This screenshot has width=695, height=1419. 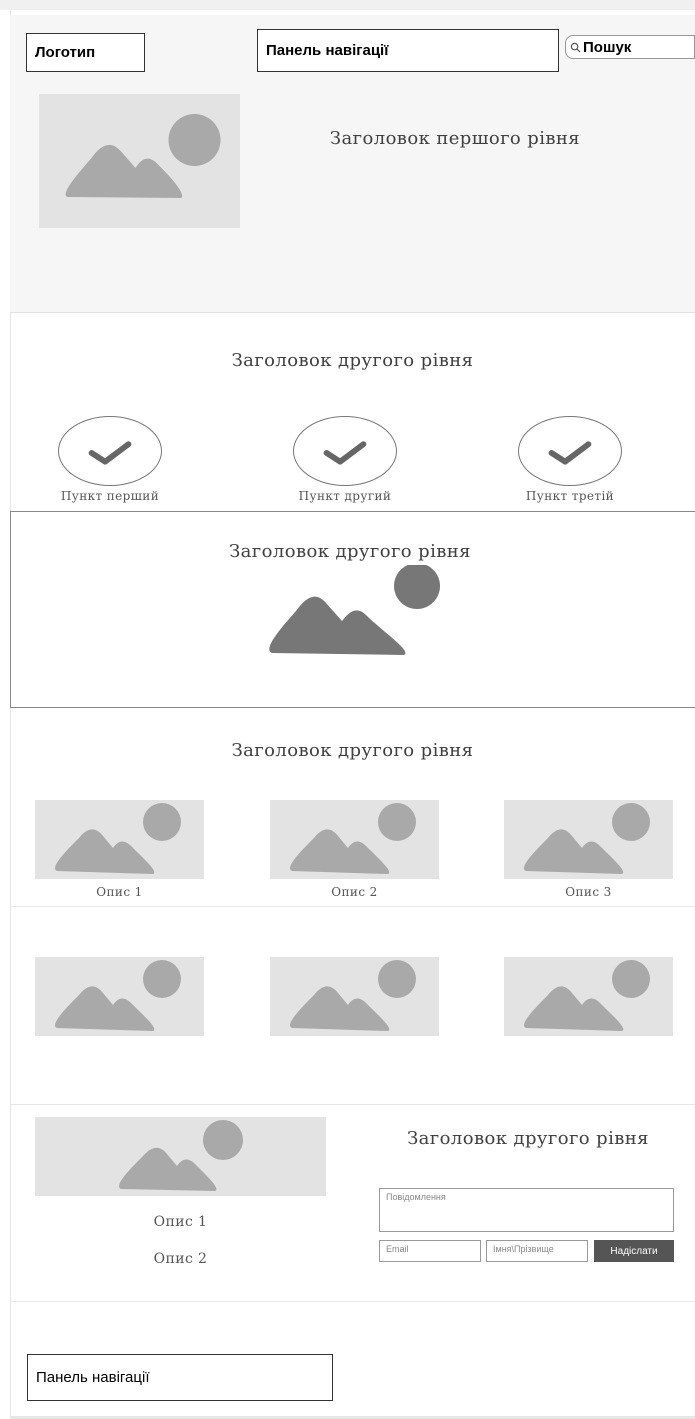 What do you see at coordinates (526, 1210) in the screenshot?
I see `message-textarea: Повідомлення` at bounding box center [526, 1210].